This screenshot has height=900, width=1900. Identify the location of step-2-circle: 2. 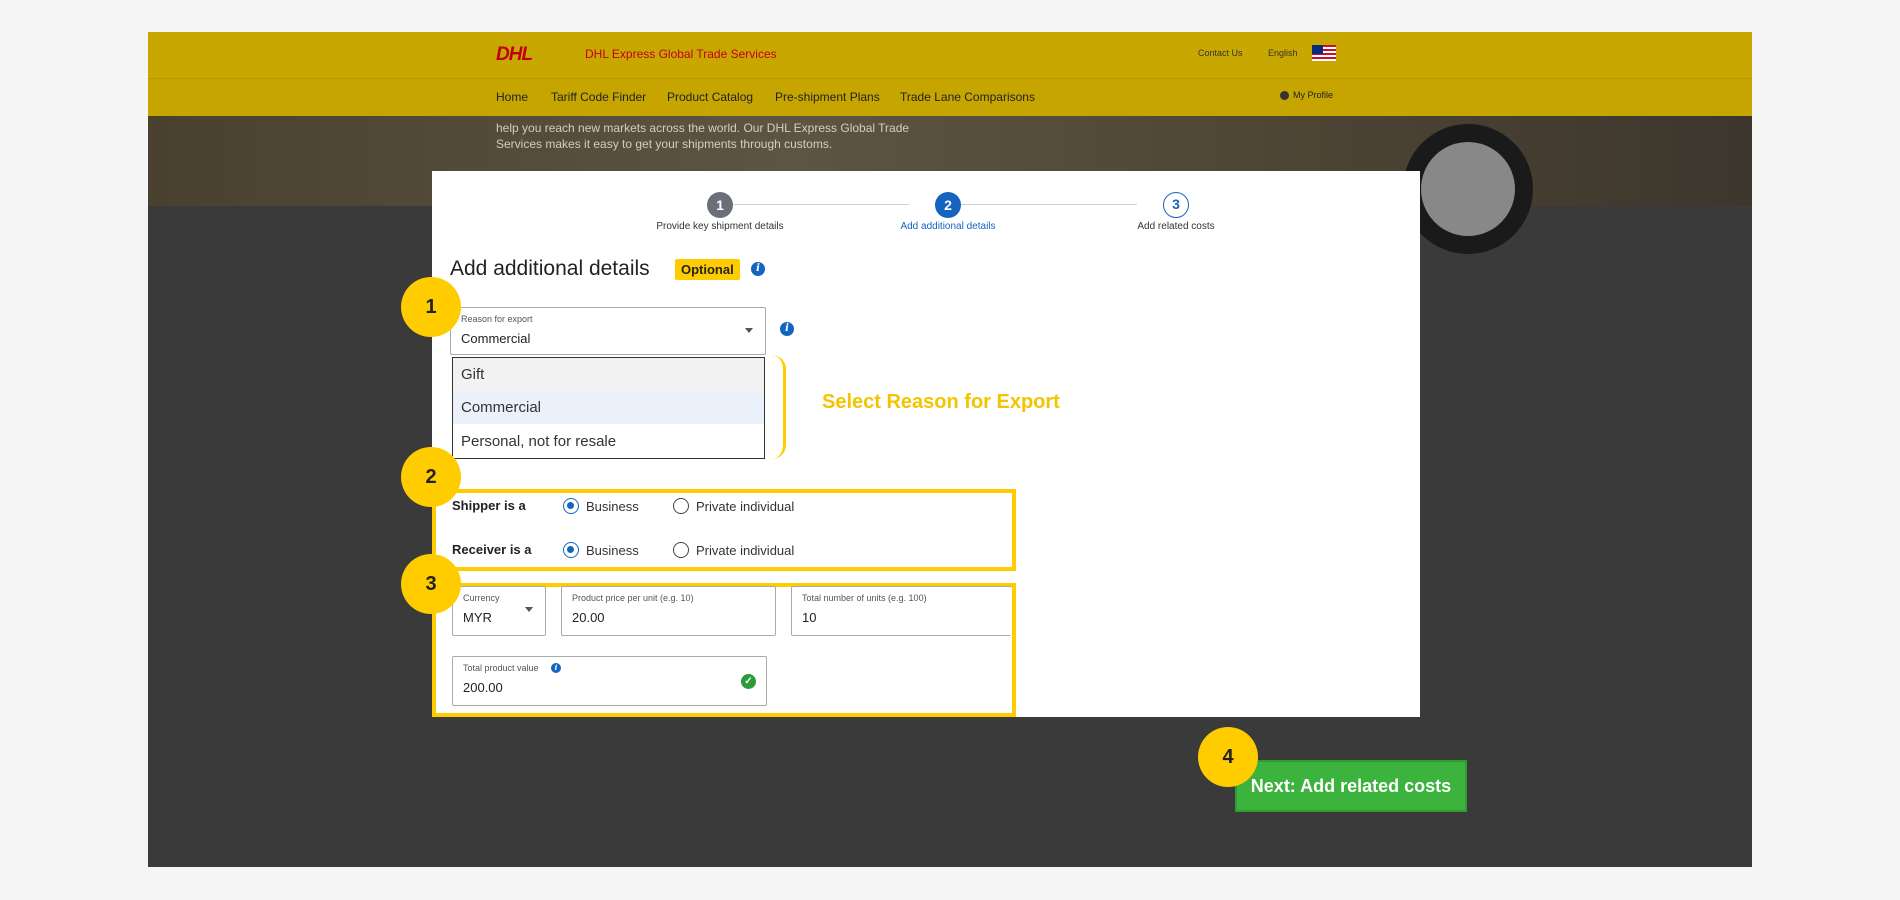
(948, 205).